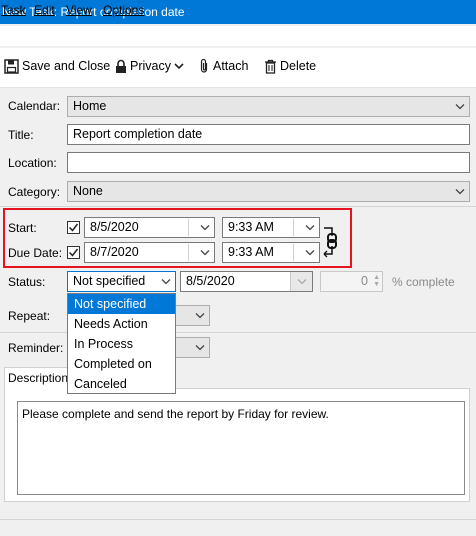  Describe the element at coordinates (27, 282) in the screenshot. I see `status-label: Status:` at that location.